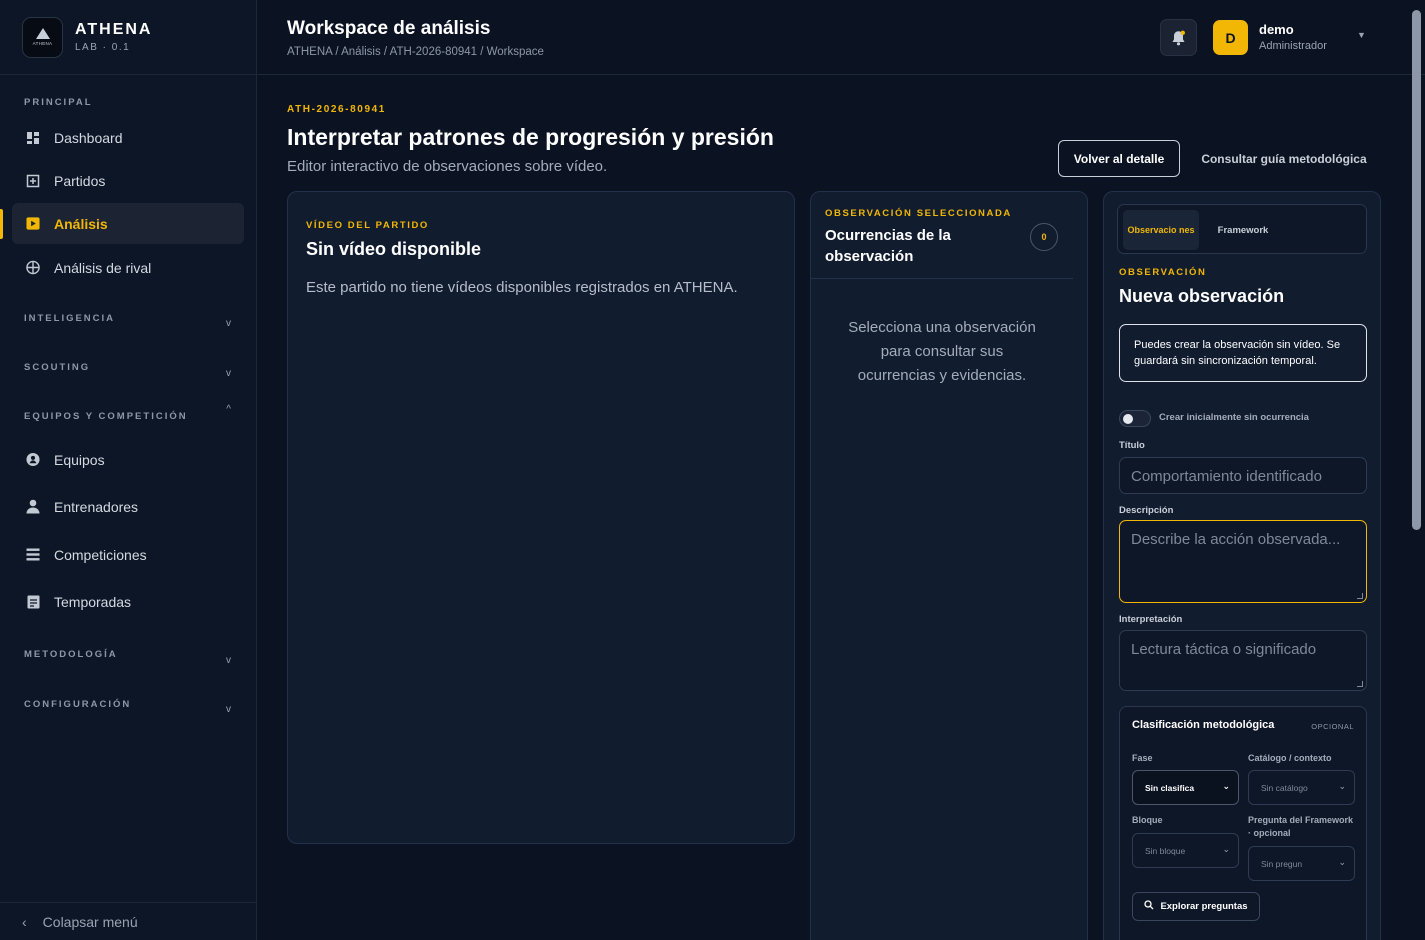  I want to click on grid-icon, so click(33, 138).